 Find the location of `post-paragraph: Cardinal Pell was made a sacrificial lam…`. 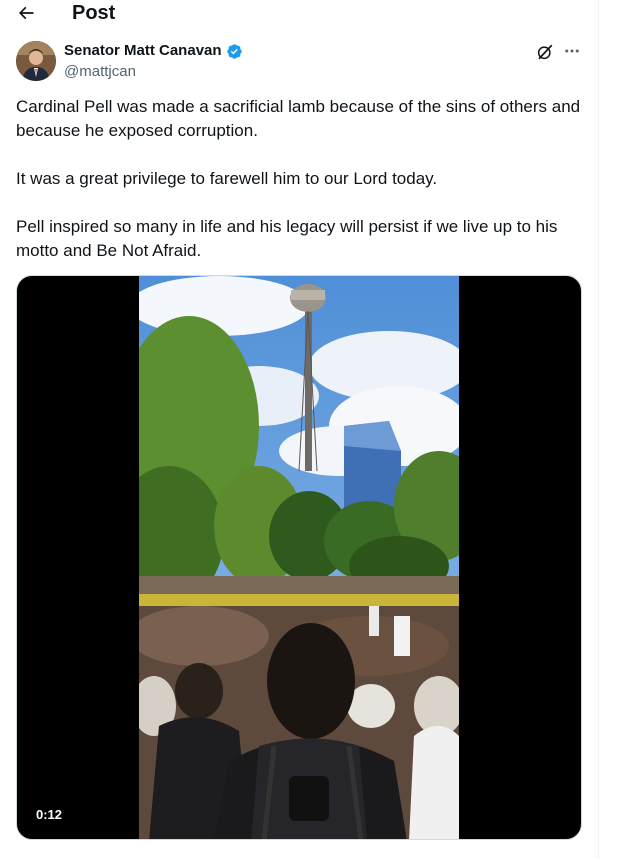

post-paragraph: Cardinal Pell was made a sacrificial lam… is located at coordinates (298, 118).